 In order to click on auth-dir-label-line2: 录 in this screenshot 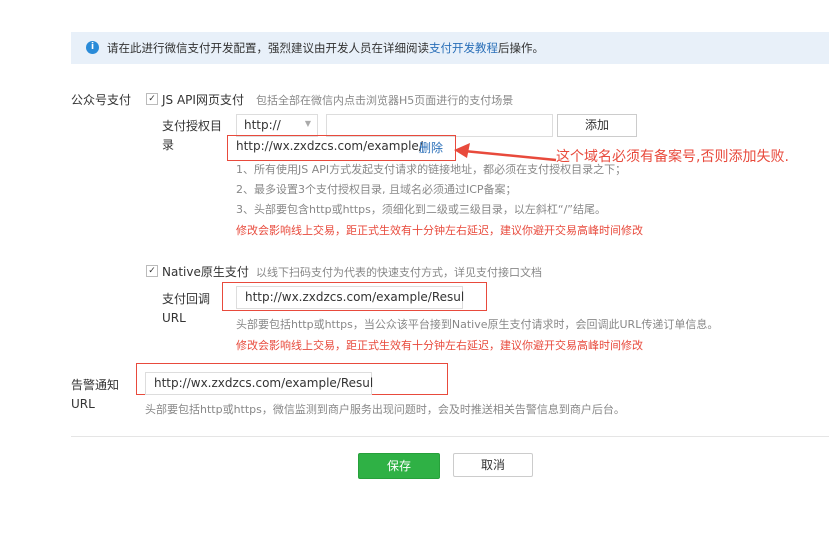, I will do `click(168, 145)`.